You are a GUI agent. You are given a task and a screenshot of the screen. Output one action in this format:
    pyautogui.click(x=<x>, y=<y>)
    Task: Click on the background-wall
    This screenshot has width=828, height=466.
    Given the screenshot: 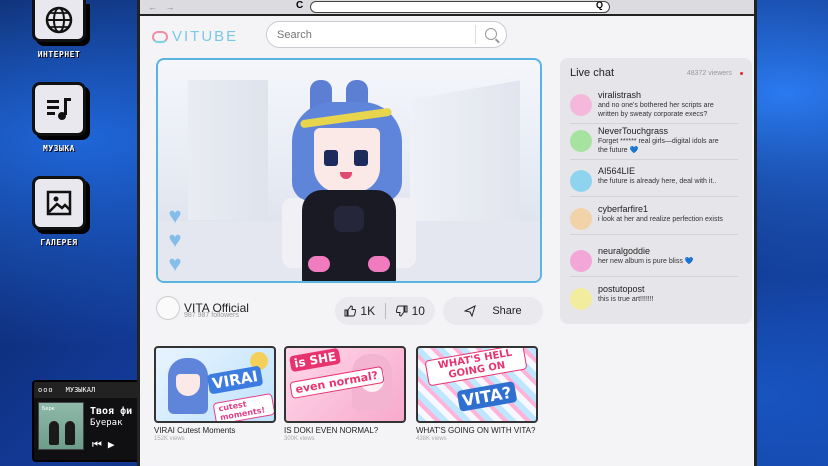 What is the action you would take?
    pyautogui.click(x=228, y=150)
    